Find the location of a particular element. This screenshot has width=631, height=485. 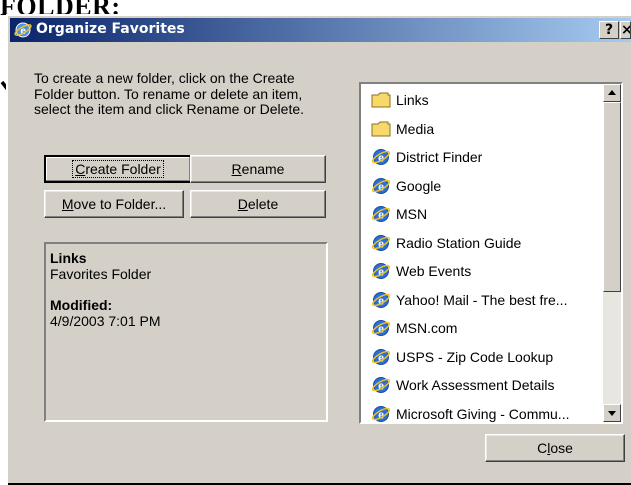

list-item-label: Web Events is located at coordinates (434, 271).